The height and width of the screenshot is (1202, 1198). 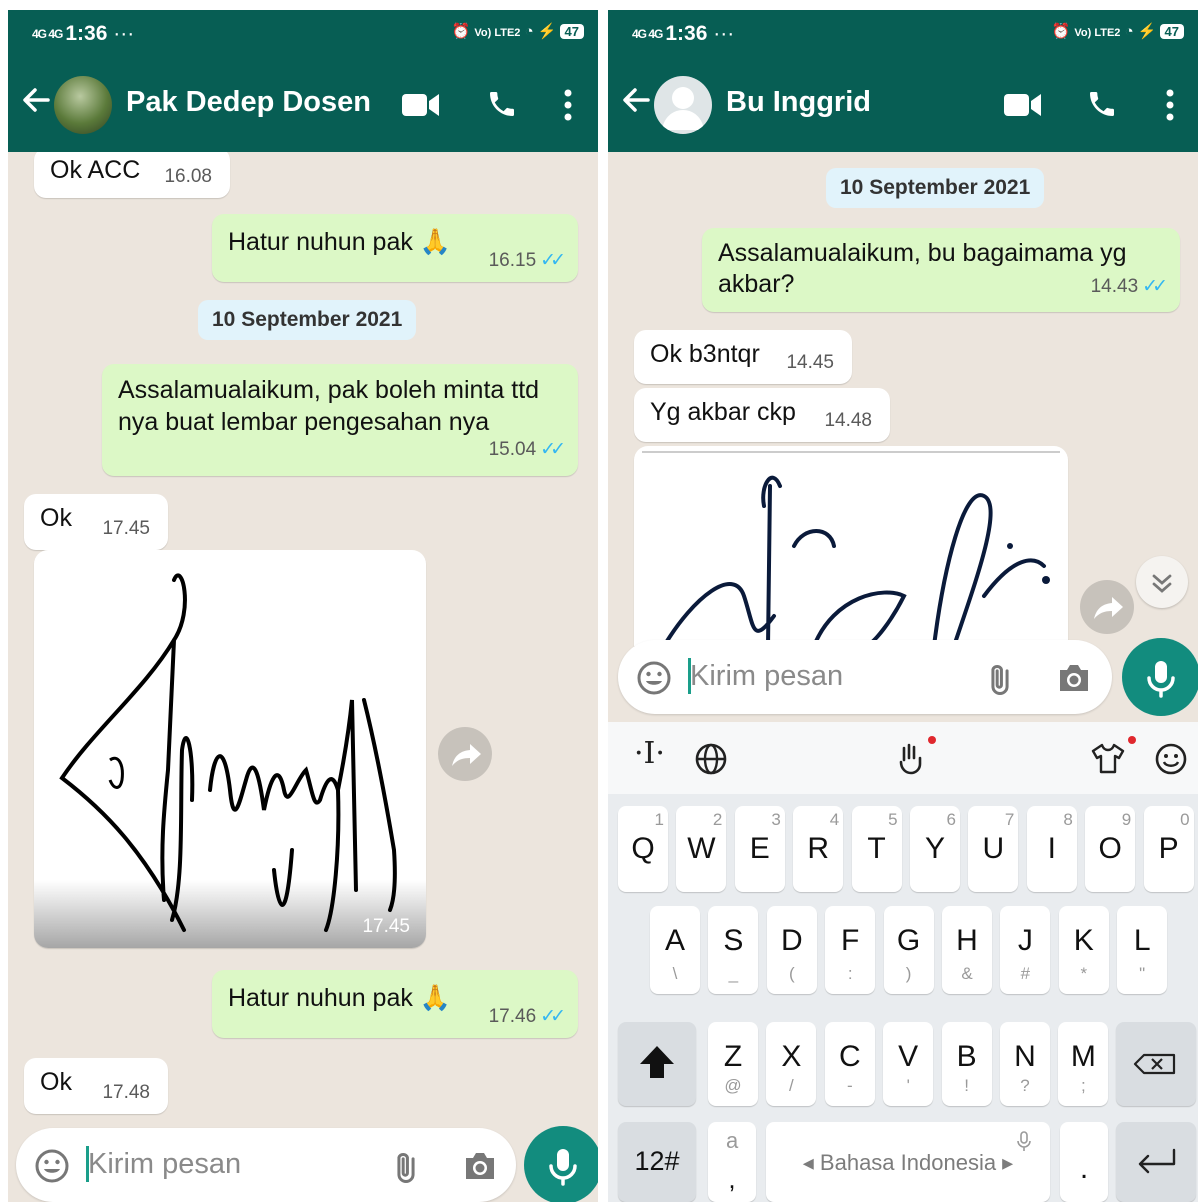 What do you see at coordinates (1025, 950) in the screenshot?
I see `key-j: J #` at bounding box center [1025, 950].